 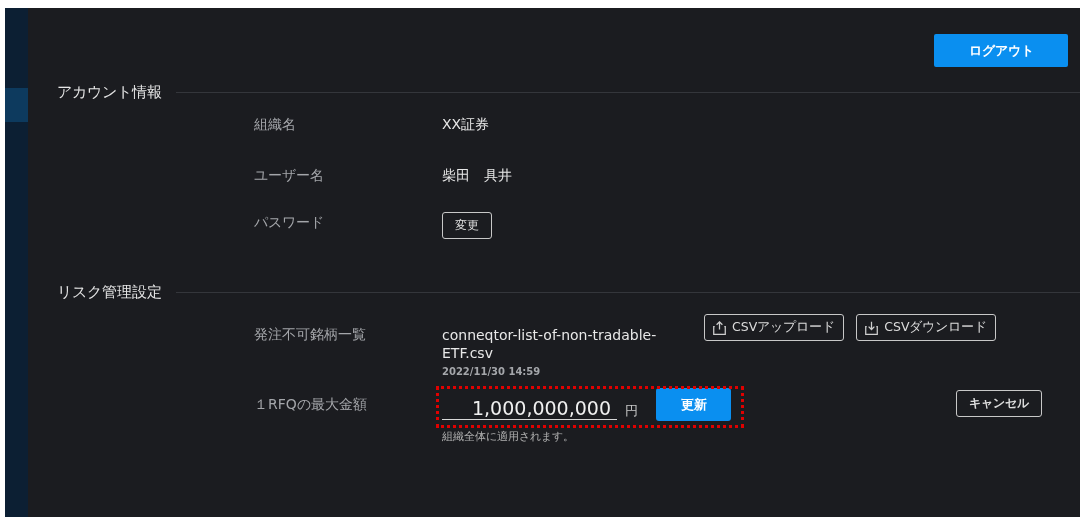 What do you see at coordinates (109, 92) in the screenshot?
I see `section-title: アカウント情報` at bounding box center [109, 92].